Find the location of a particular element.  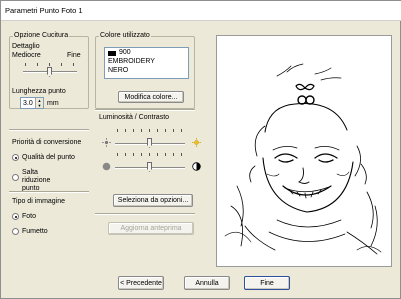

previous-button: < Precedente is located at coordinates (141, 283).